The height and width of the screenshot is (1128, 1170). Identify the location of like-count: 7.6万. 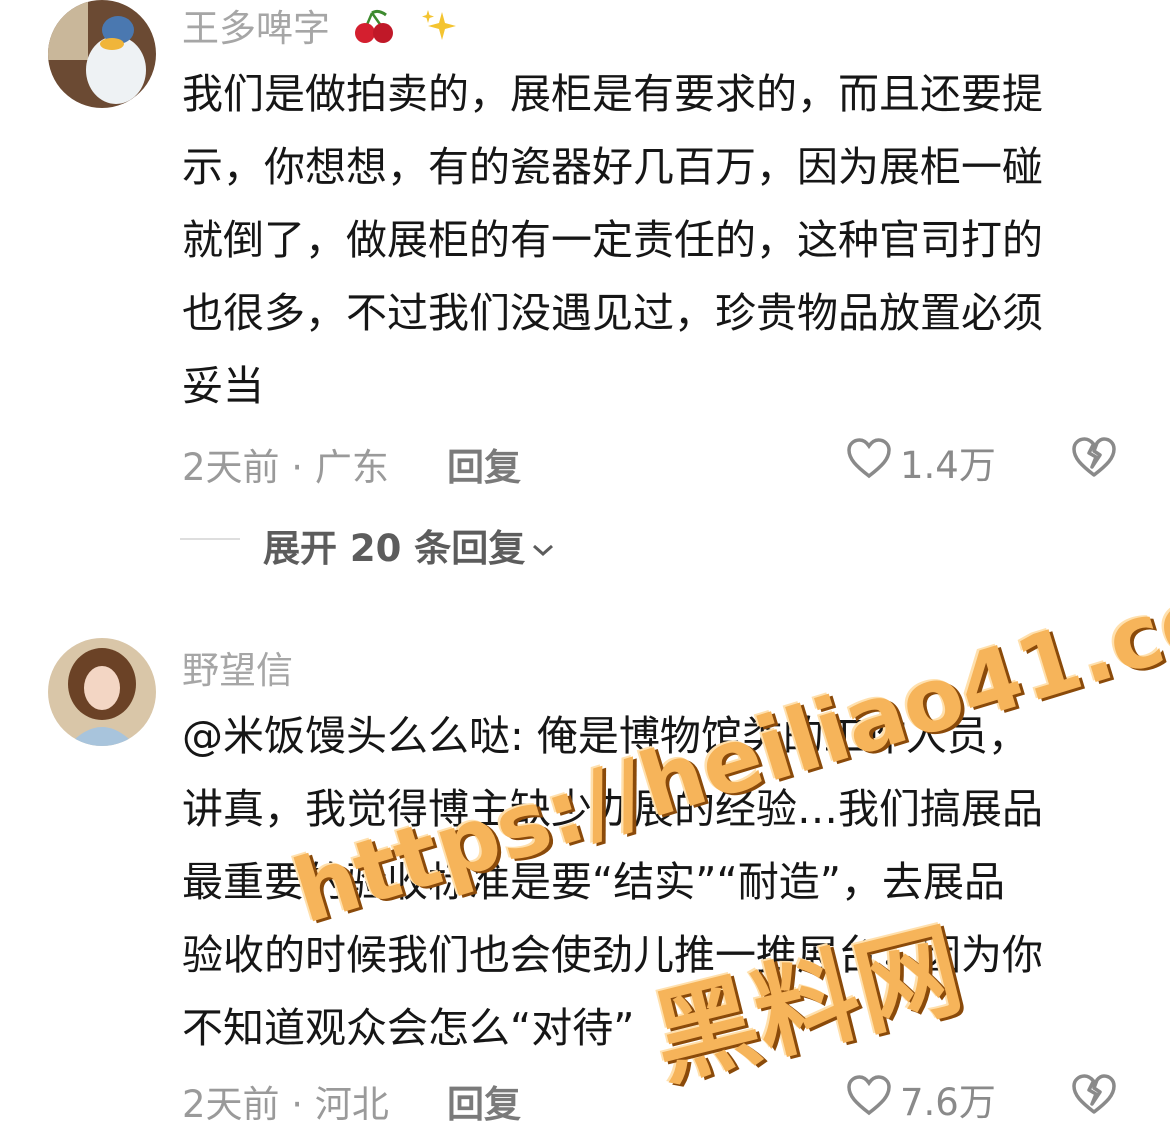
(948, 1102).